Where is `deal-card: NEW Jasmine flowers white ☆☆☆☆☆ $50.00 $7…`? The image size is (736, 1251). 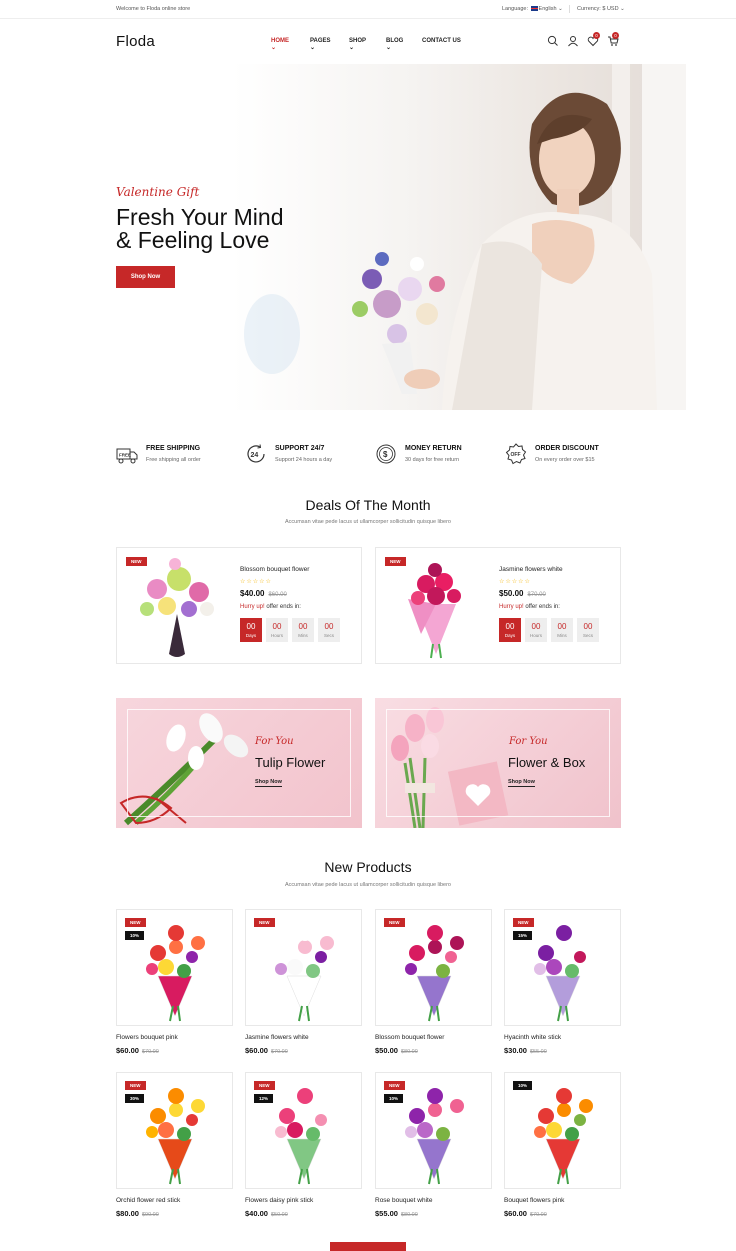 deal-card: NEW Jasmine flowers white ☆☆☆☆☆ $50.00 $7… is located at coordinates (498, 605).